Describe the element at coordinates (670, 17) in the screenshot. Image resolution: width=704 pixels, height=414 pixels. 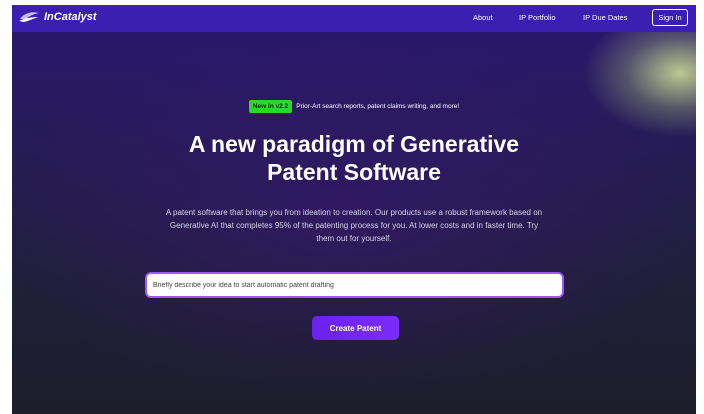
I see `sign-in-button: Sign In` at that location.